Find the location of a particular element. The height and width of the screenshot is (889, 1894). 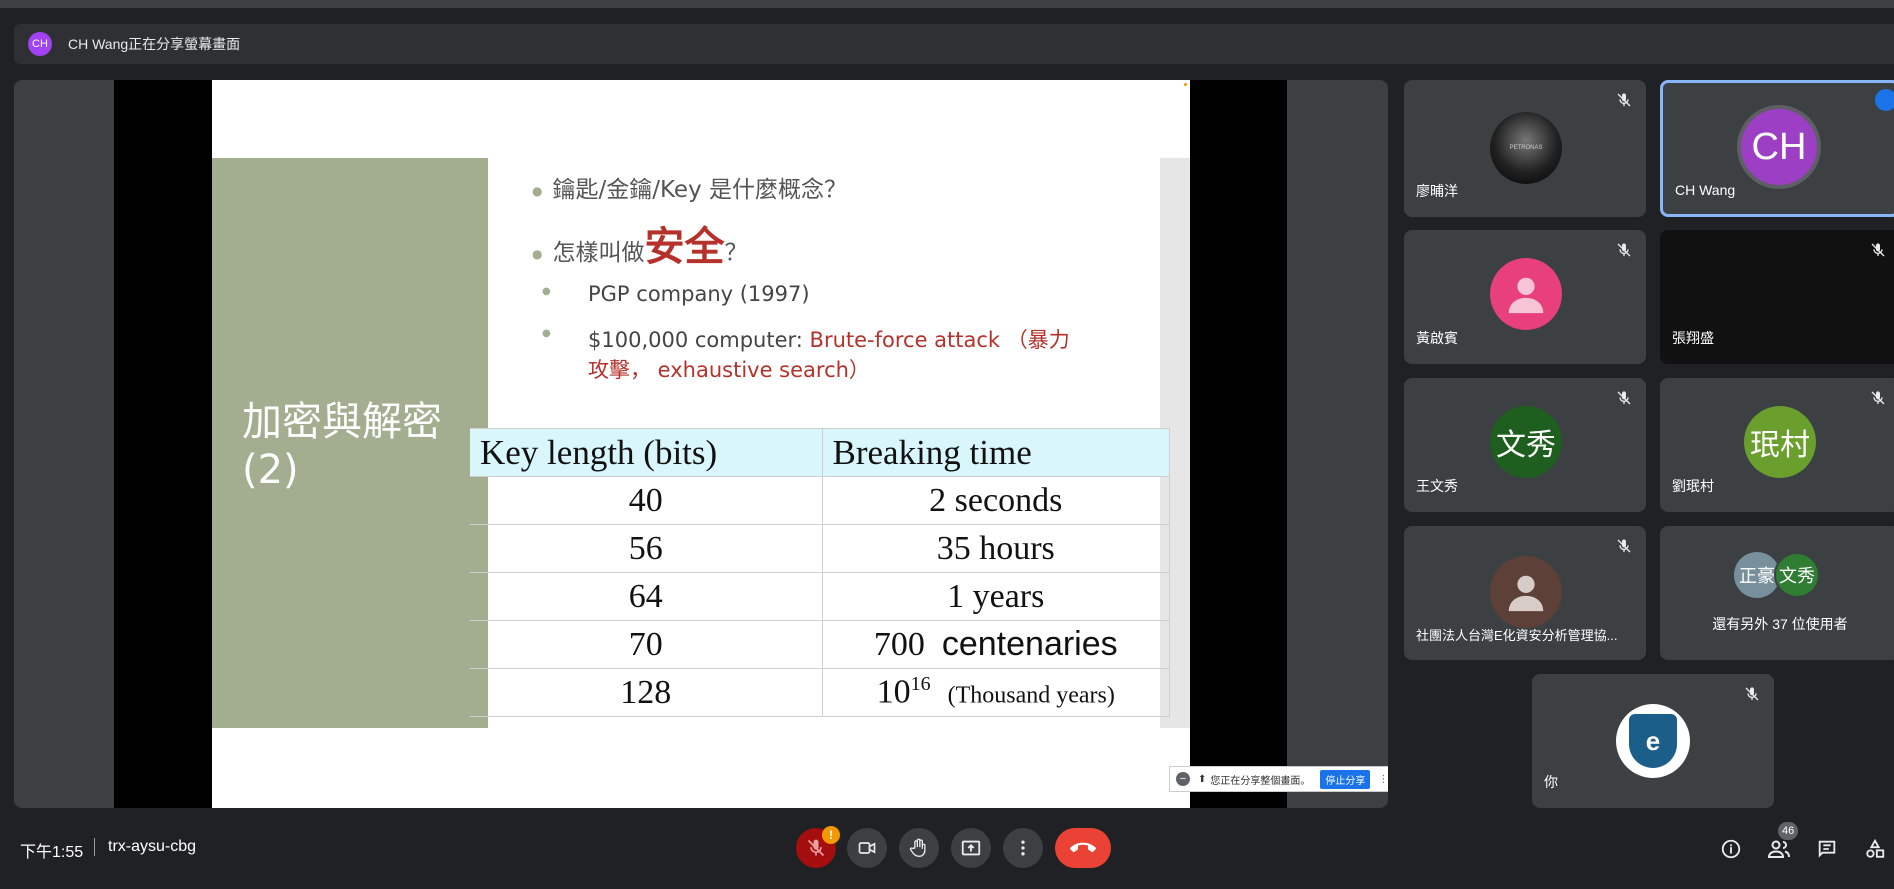

participant-tile: PETRONAS 廖晡洋 is located at coordinates (1525, 148).